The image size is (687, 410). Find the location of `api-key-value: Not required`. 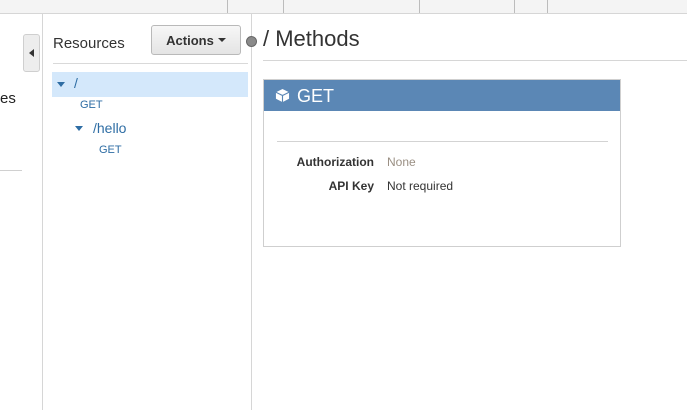

api-key-value: Not required is located at coordinates (420, 186).